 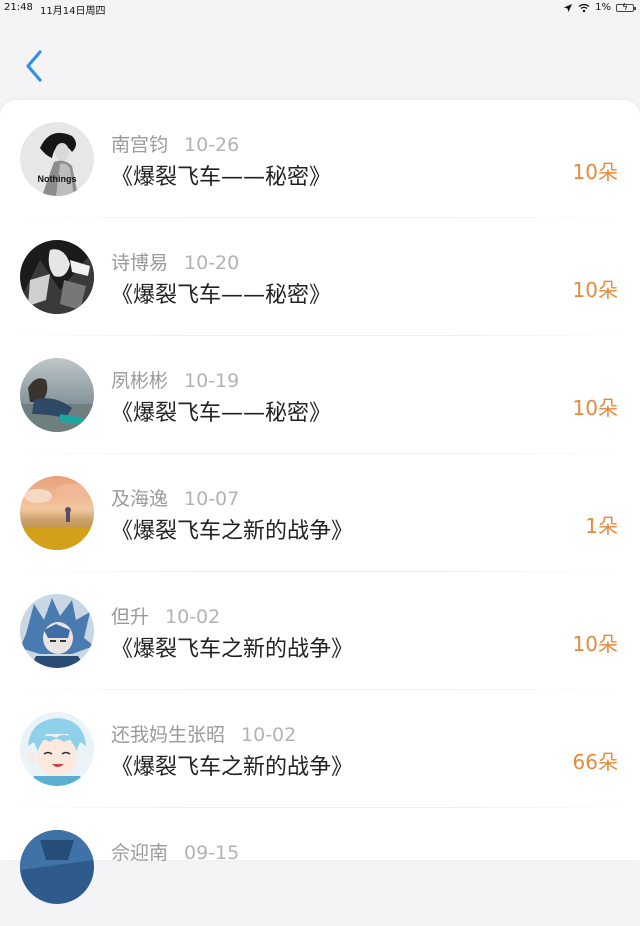 What do you see at coordinates (204, 735) in the screenshot?
I see `user-name: 还我妈生张昭 10-02` at bounding box center [204, 735].